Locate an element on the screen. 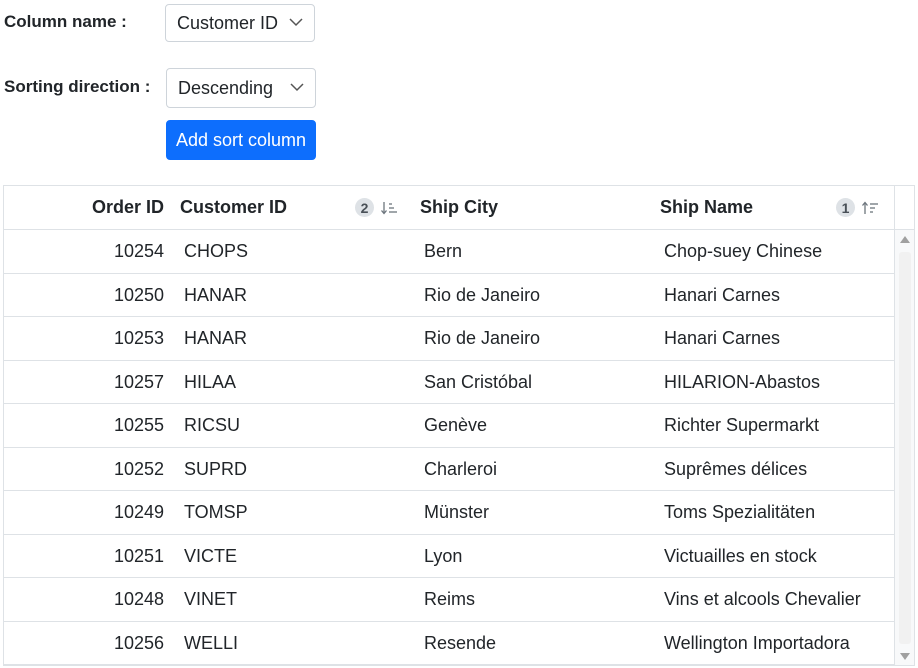 The image size is (918, 668). table-row: 10253 HANAR Rio de Janeiro Hanari Carnes is located at coordinates (449, 339).